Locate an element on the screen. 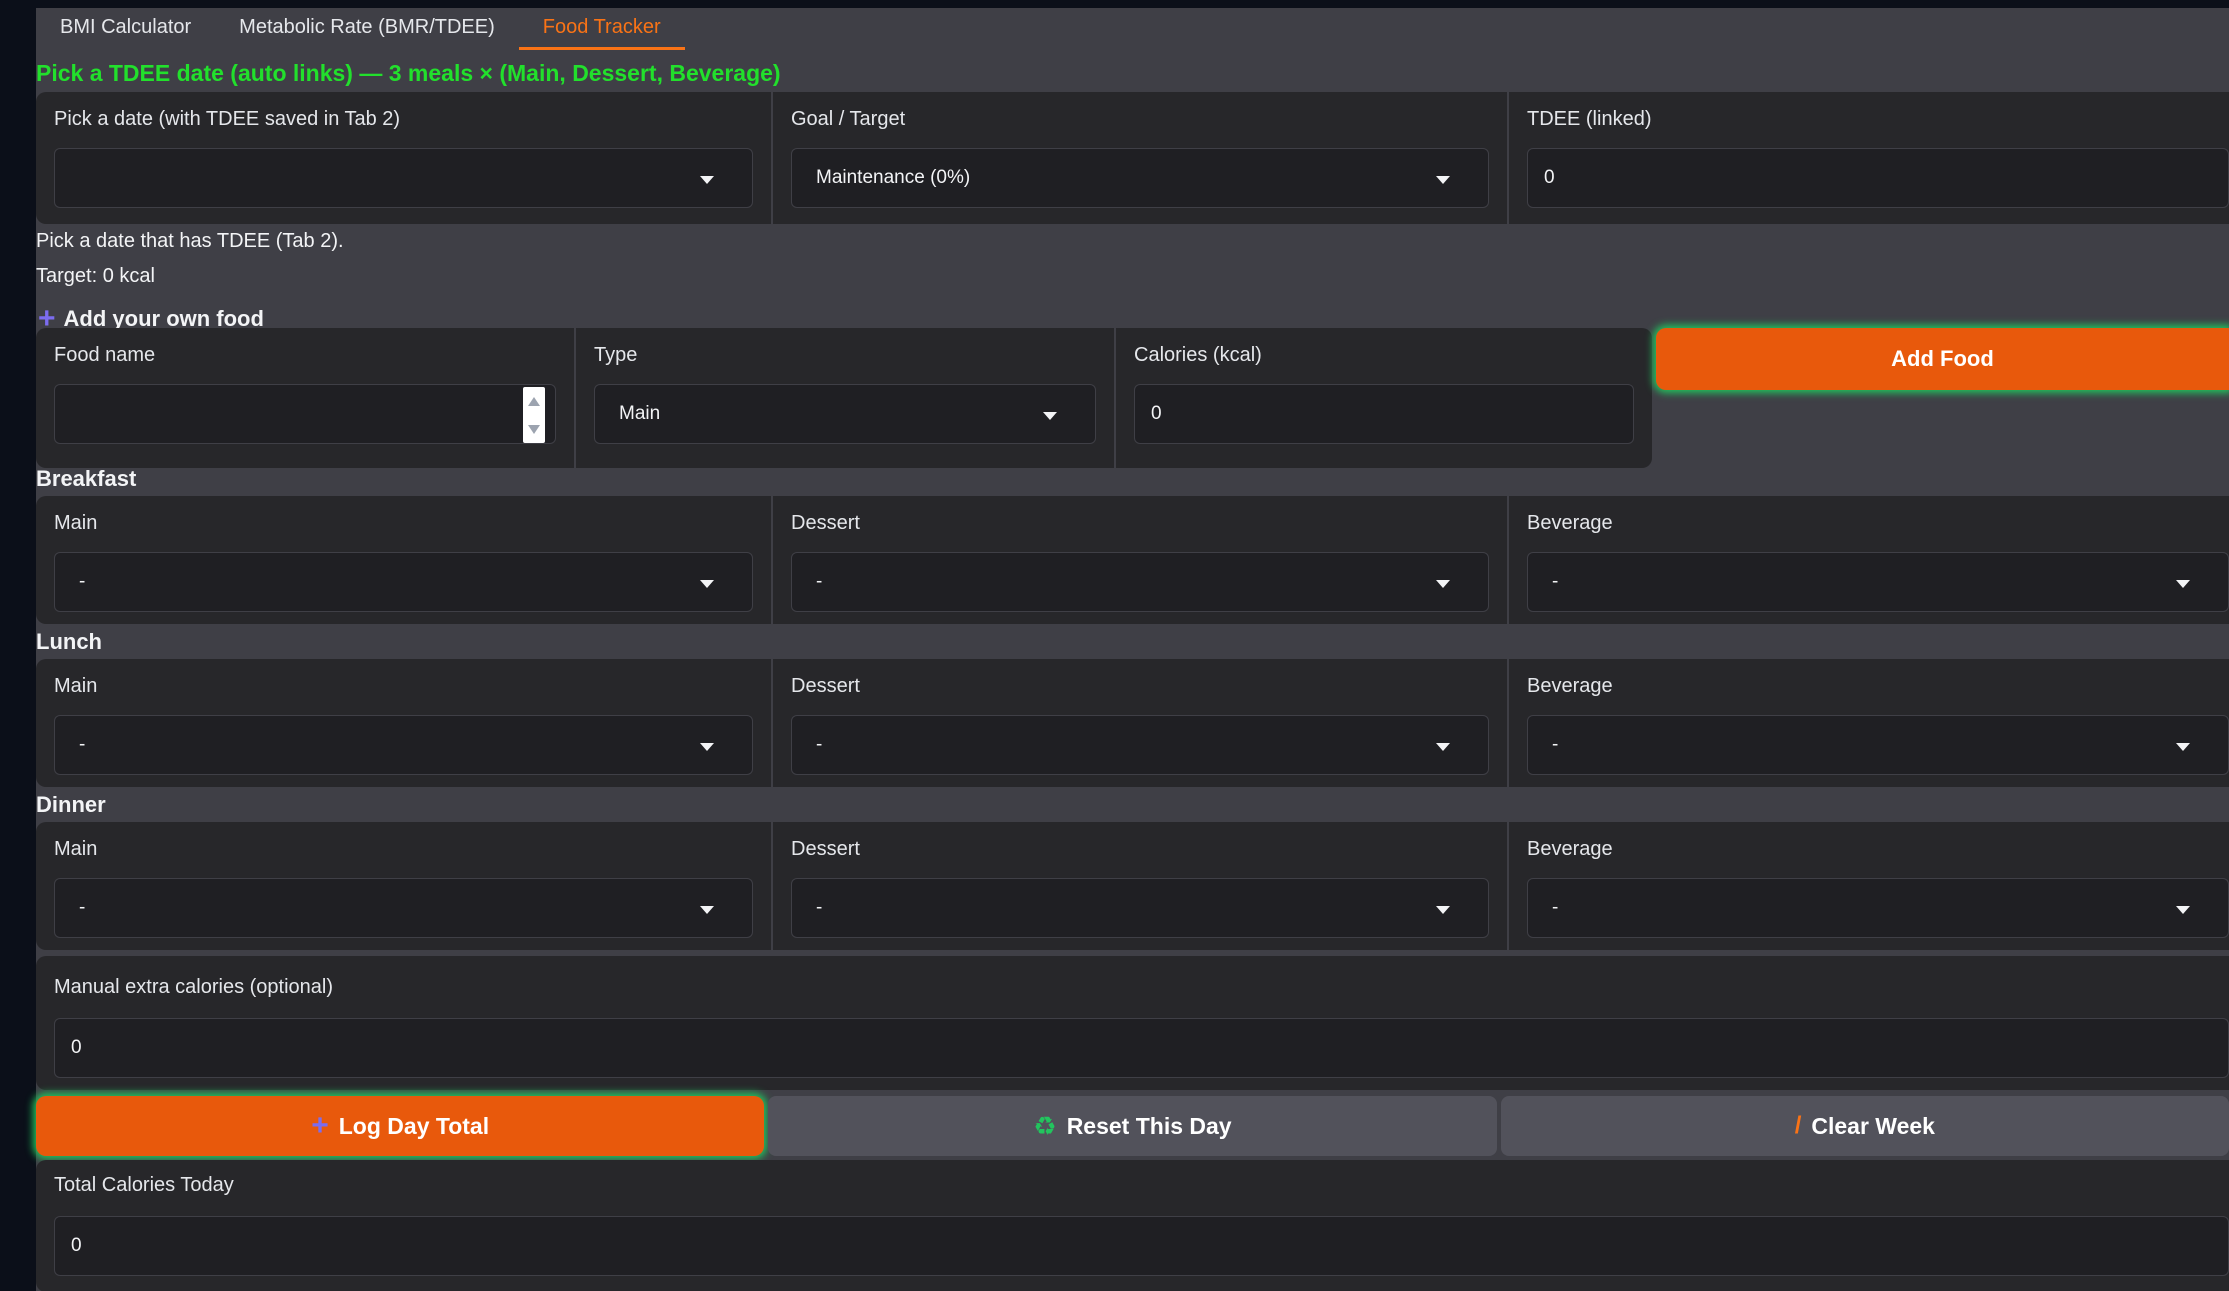 This screenshot has width=2229, height=1291. goal-cell: Goal / Target Maintenance (0%) is located at coordinates (1141, 158).